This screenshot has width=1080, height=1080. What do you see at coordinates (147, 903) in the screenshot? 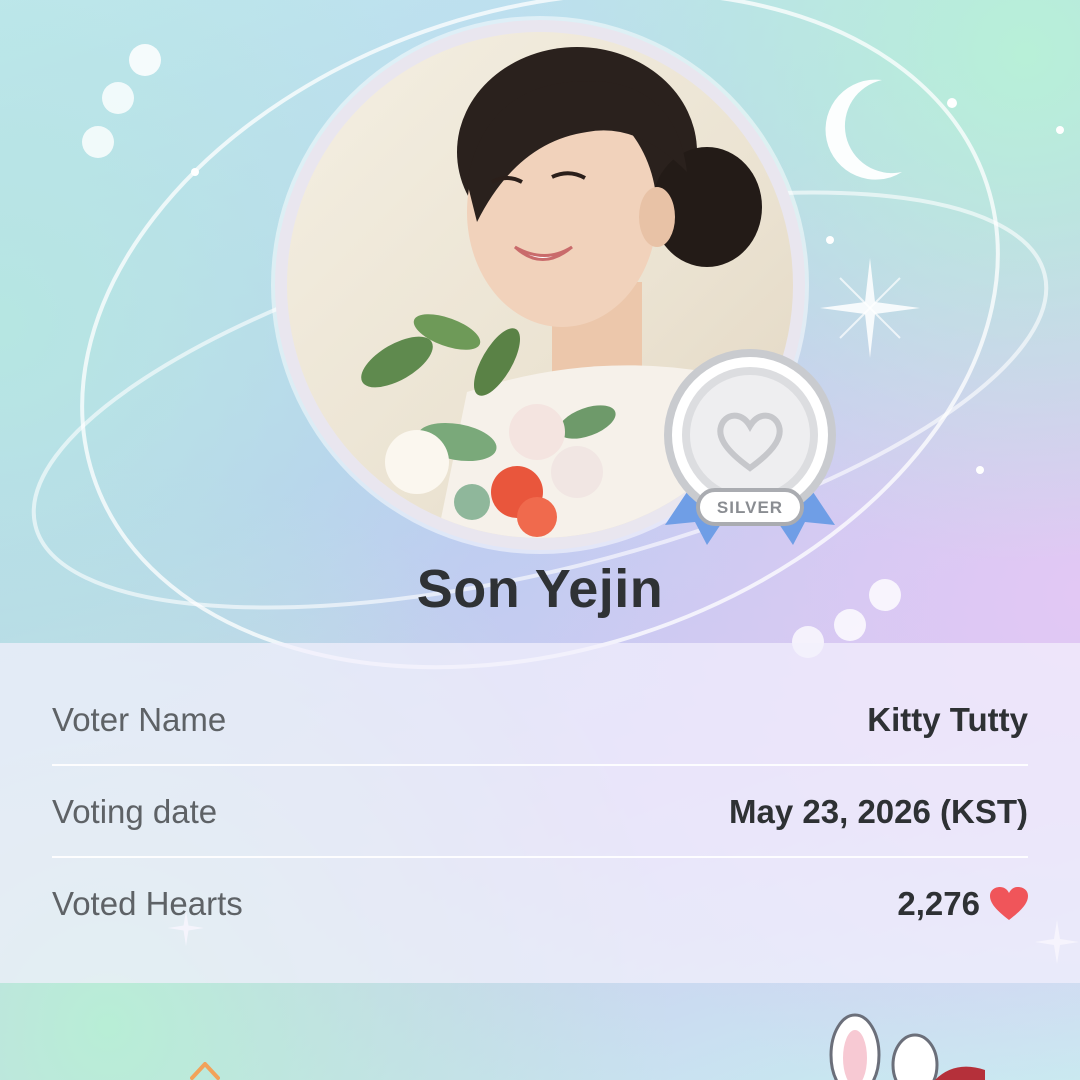
I see `voted-hearts-label: Voted Hearts` at bounding box center [147, 903].